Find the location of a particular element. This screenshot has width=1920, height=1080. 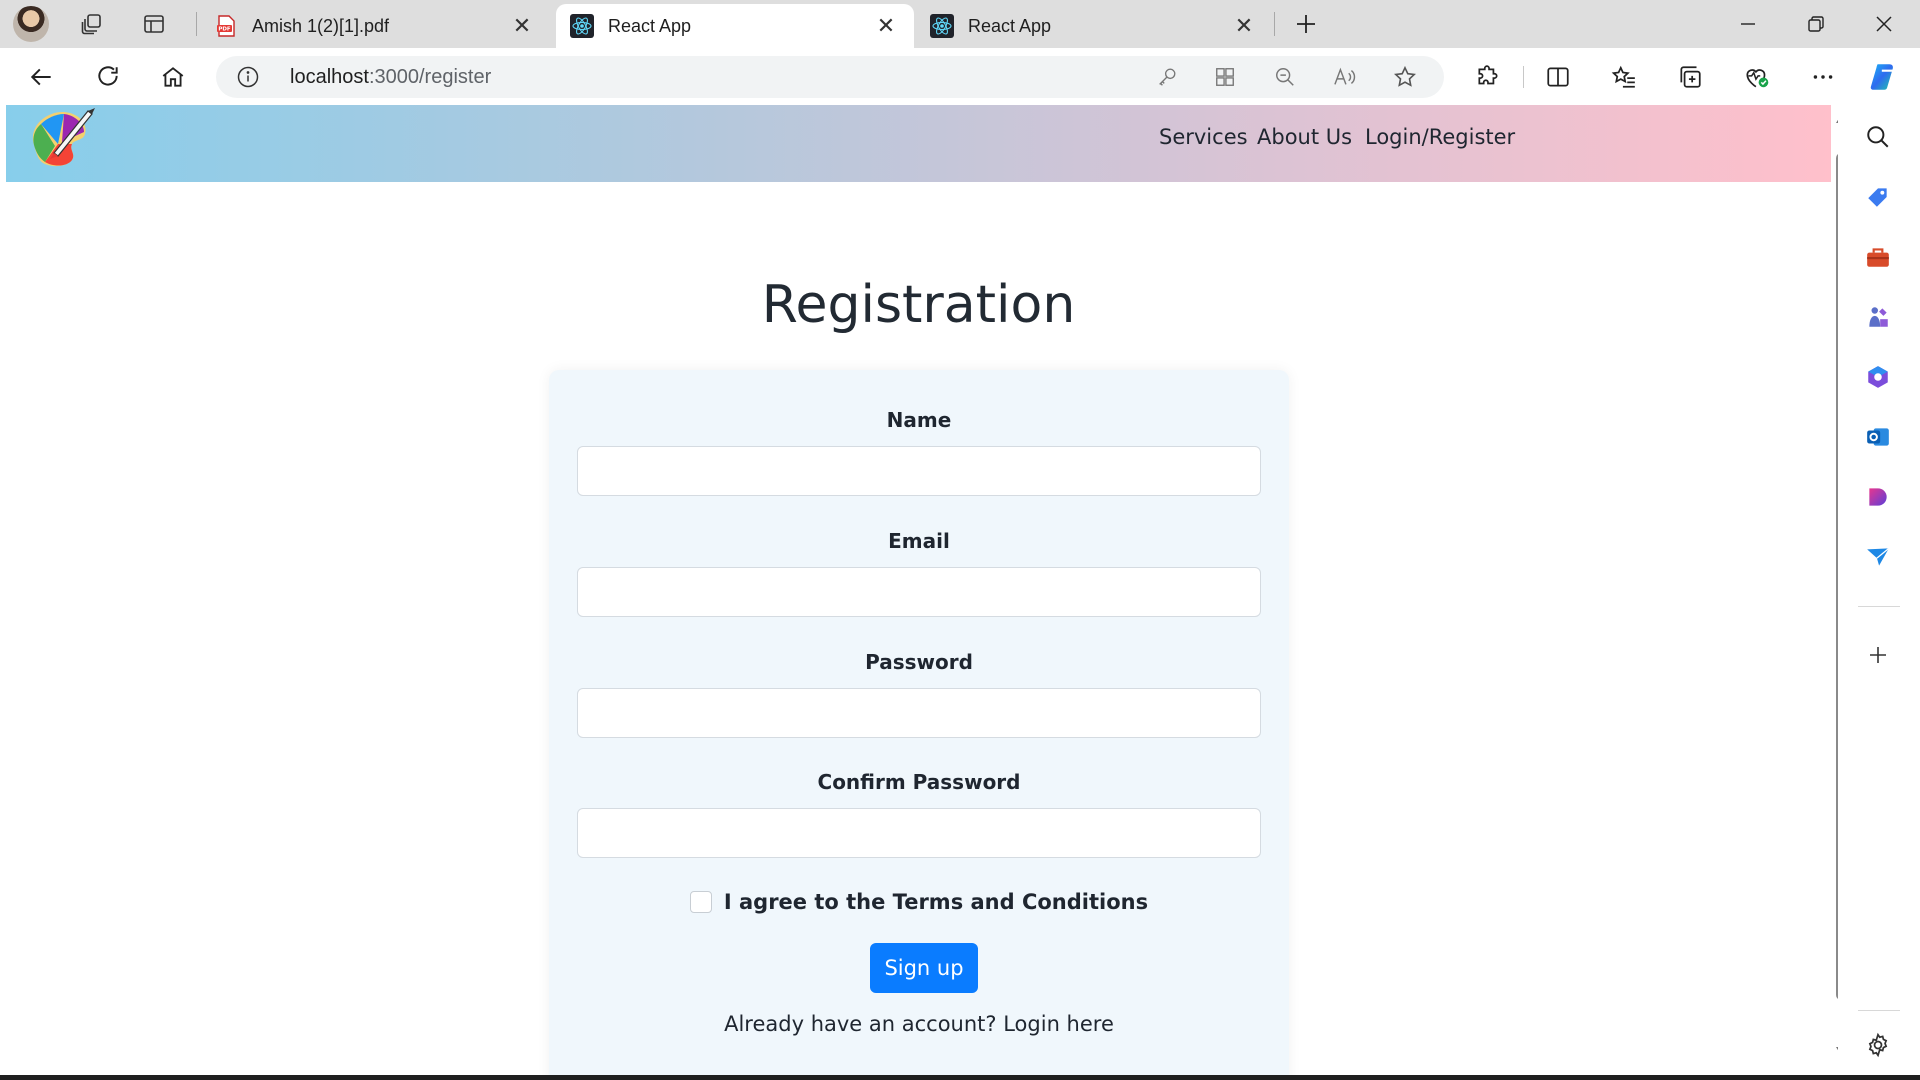

terms-label: I agree to the Terms and Conditions is located at coordinates (936, 902).